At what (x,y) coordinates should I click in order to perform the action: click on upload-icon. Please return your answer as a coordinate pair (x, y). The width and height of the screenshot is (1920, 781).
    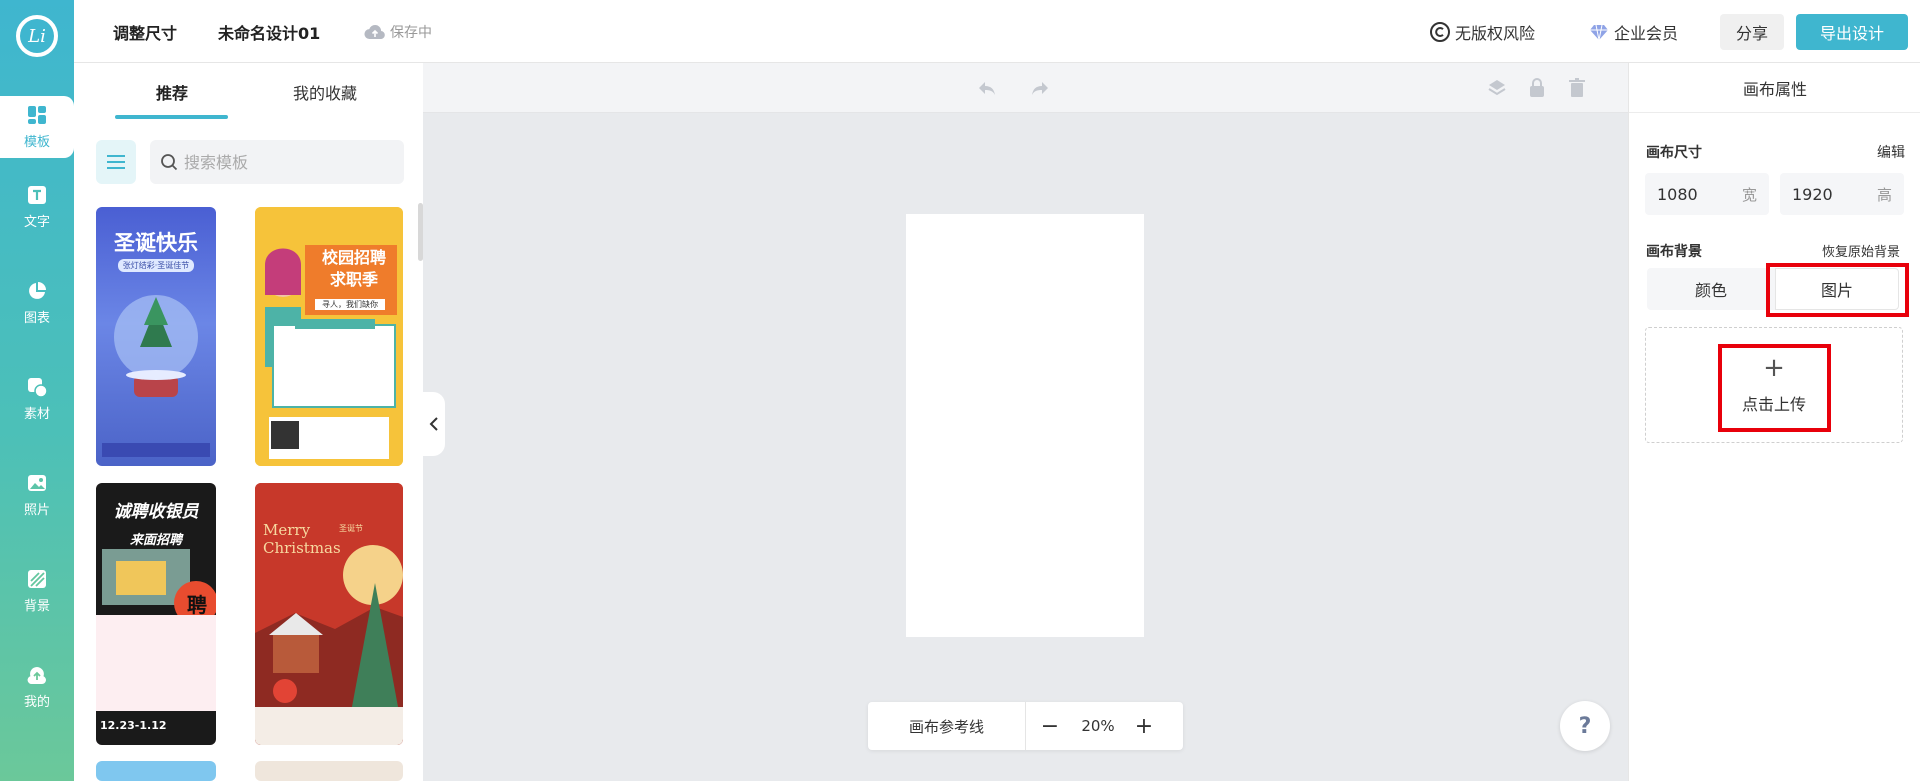
    Looking at the image, I should click on (36, 676).